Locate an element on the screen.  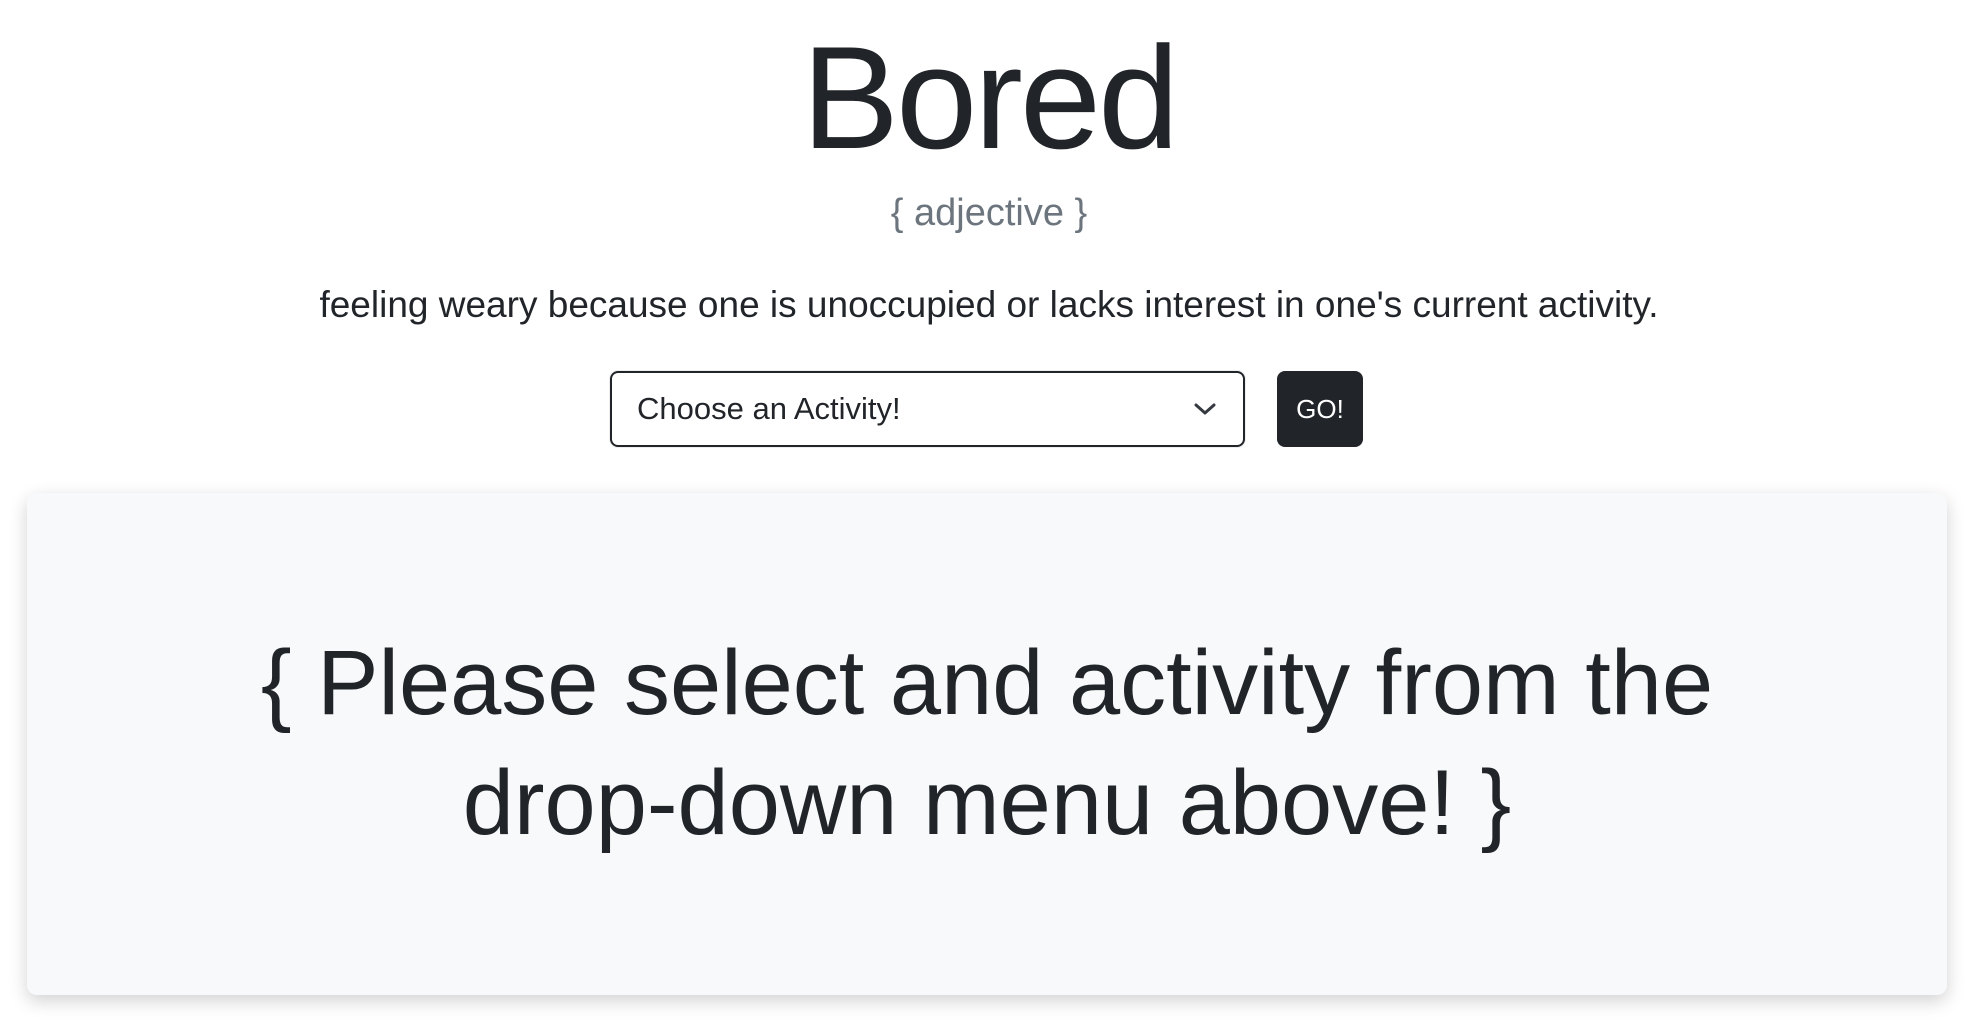
activity-select-value: Choose an Activity! is located at coordinates (769, 408).